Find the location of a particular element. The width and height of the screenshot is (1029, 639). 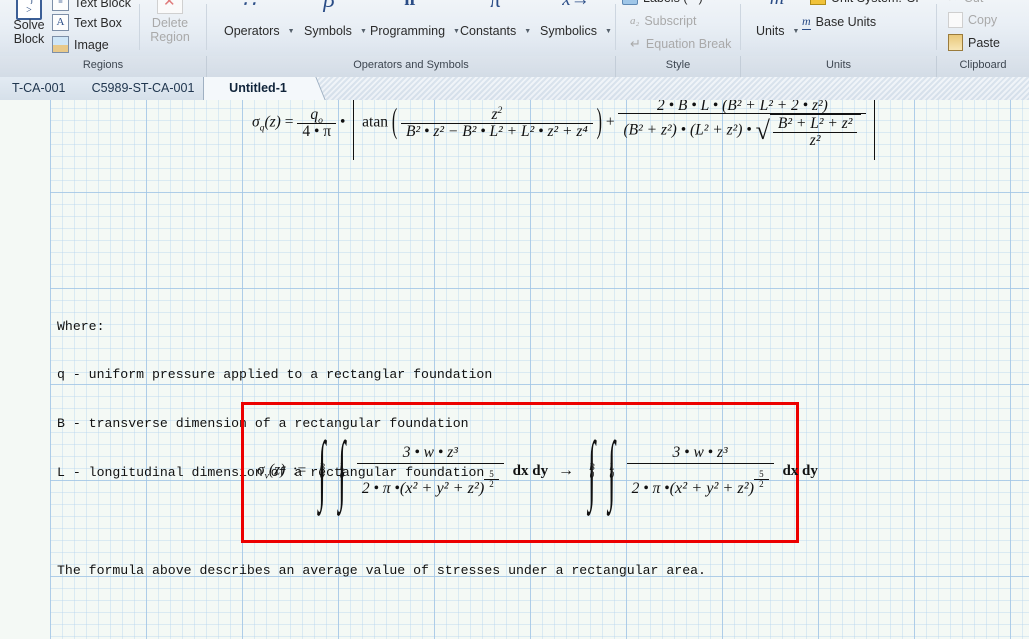

labels-icon is located at coordinates (630, 2).